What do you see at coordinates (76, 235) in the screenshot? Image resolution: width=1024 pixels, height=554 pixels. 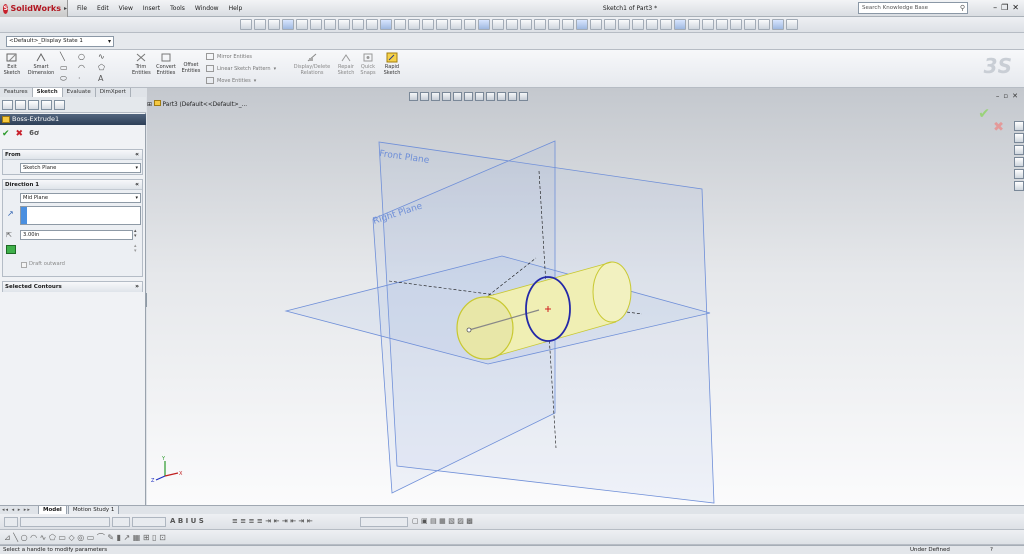 I see `depth-input: 3.00in` at bounding box center [76, 235].